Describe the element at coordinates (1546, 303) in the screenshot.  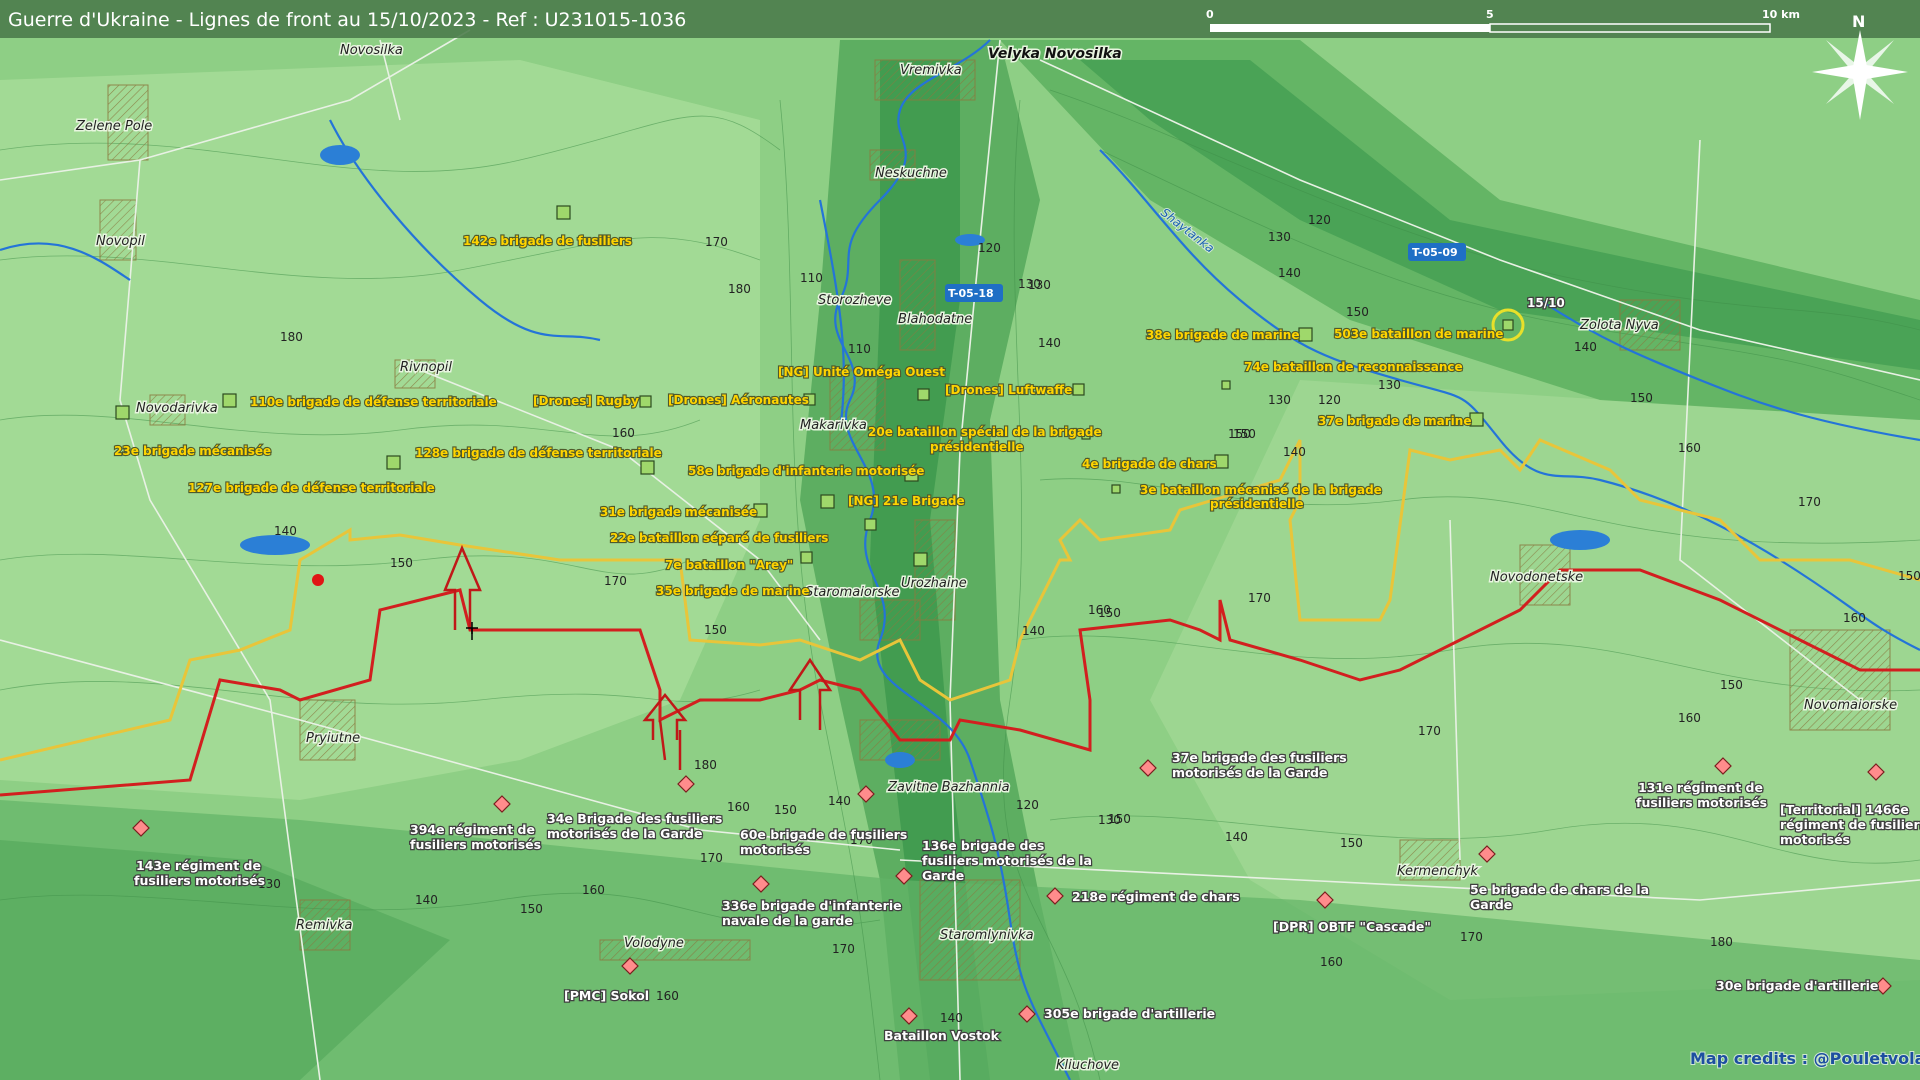
I see `date-marker-label: 15/10` at that location.